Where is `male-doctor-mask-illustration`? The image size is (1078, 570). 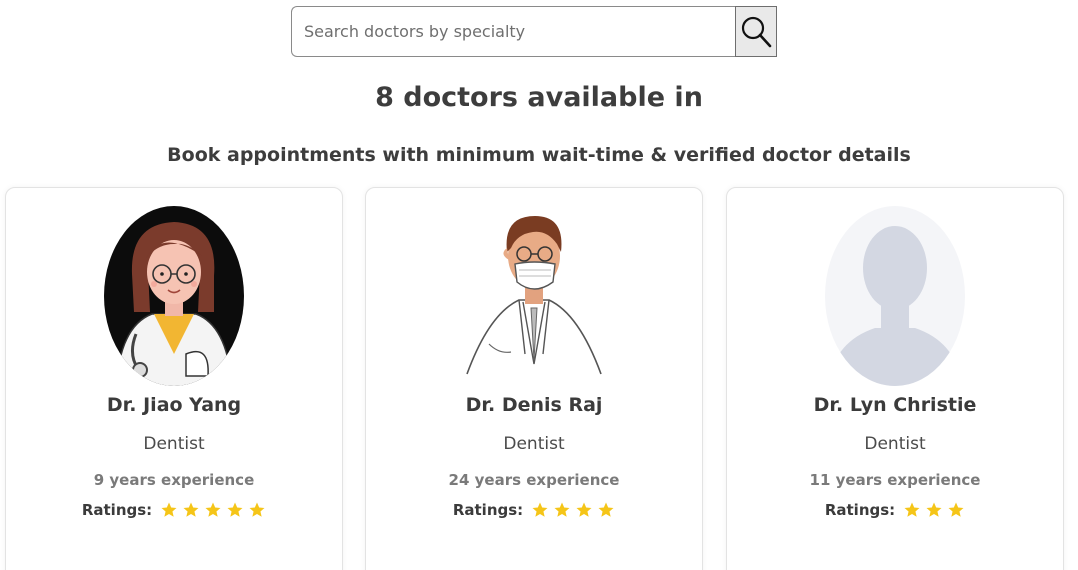
male-doctor-mask-illustration is located at coordinates (534, 295).